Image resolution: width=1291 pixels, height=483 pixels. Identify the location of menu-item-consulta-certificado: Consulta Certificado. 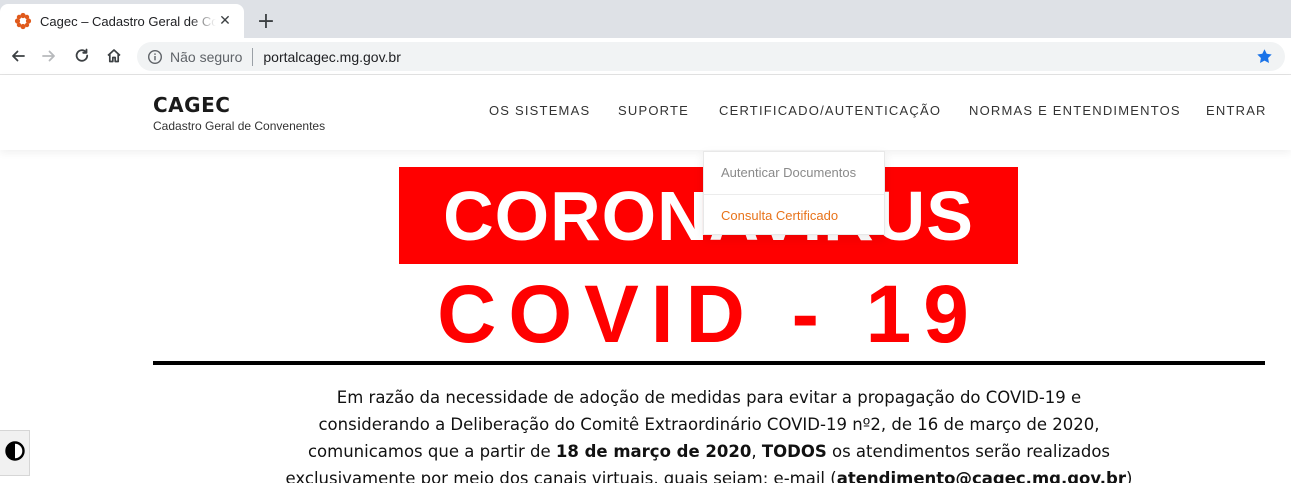
(779, 215).